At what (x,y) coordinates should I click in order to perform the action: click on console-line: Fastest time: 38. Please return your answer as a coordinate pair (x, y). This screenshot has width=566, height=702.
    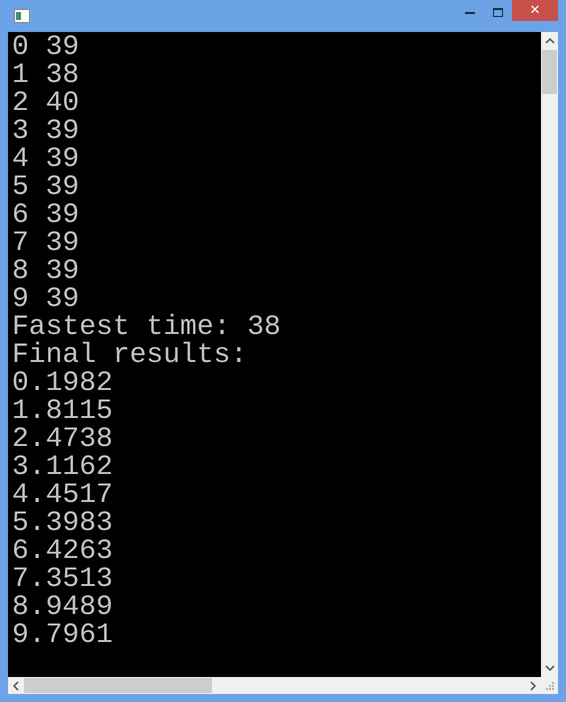
    Looking at the image, I should click on (147, 328).